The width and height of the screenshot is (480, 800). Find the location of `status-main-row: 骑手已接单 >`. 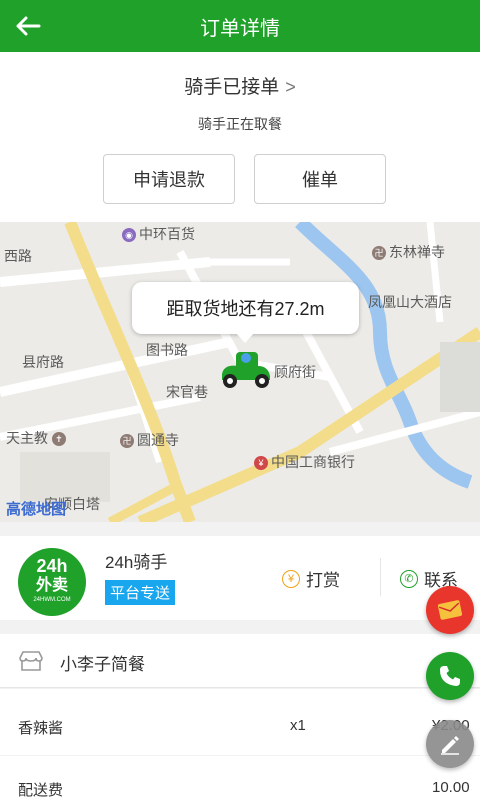

status-main-row: 骑手已接单 > is located at coordinates (240, 85).